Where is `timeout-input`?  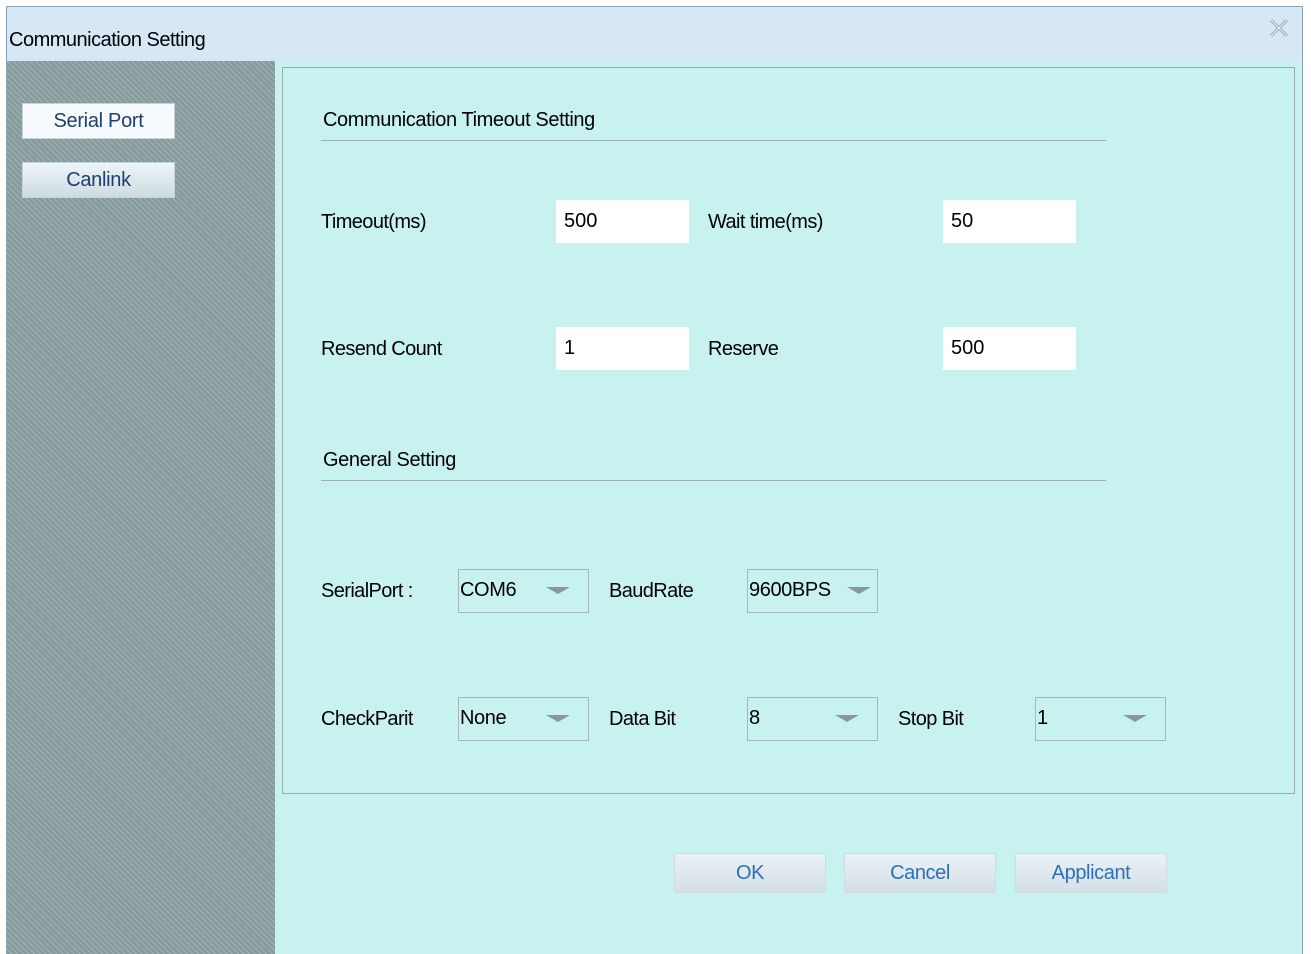
timeout-input is located at coordinates (622, 221).